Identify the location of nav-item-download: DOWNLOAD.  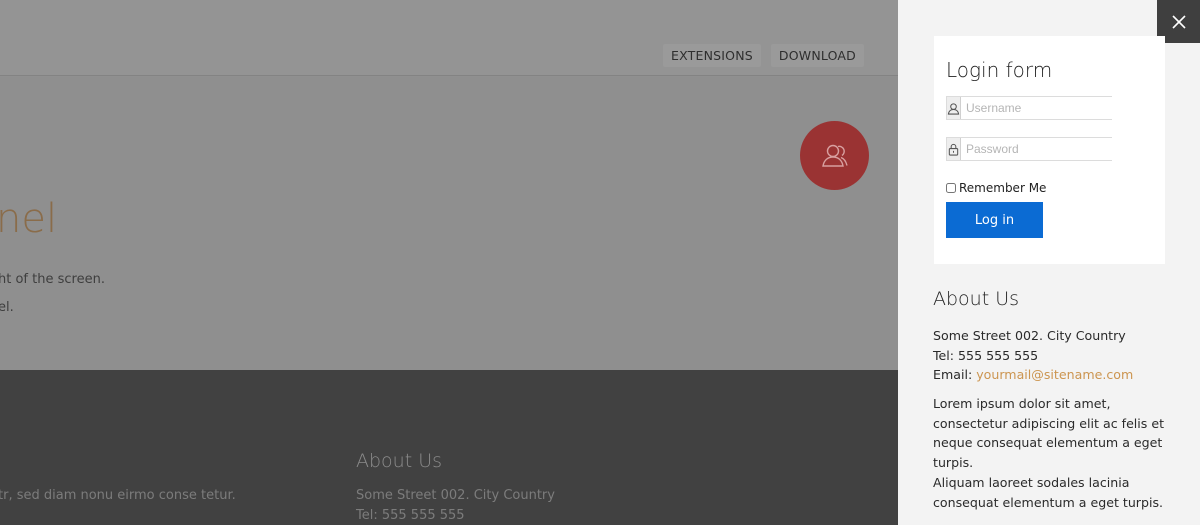
(817, 55).